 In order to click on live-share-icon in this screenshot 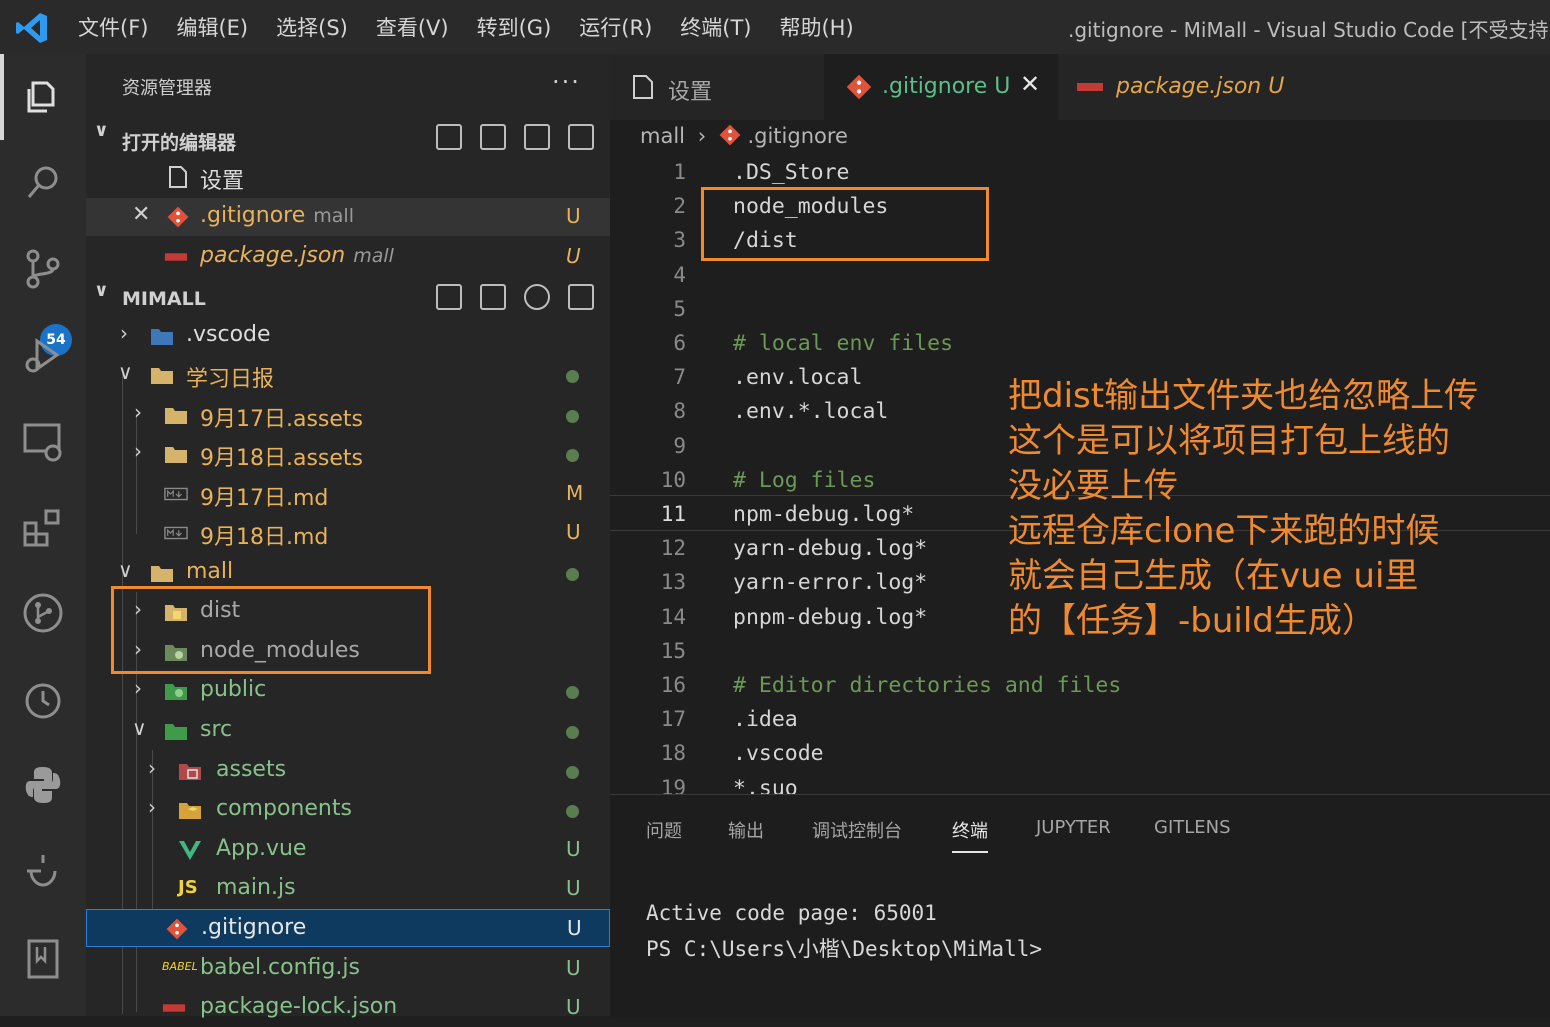, I will do `click(43, 871)`.